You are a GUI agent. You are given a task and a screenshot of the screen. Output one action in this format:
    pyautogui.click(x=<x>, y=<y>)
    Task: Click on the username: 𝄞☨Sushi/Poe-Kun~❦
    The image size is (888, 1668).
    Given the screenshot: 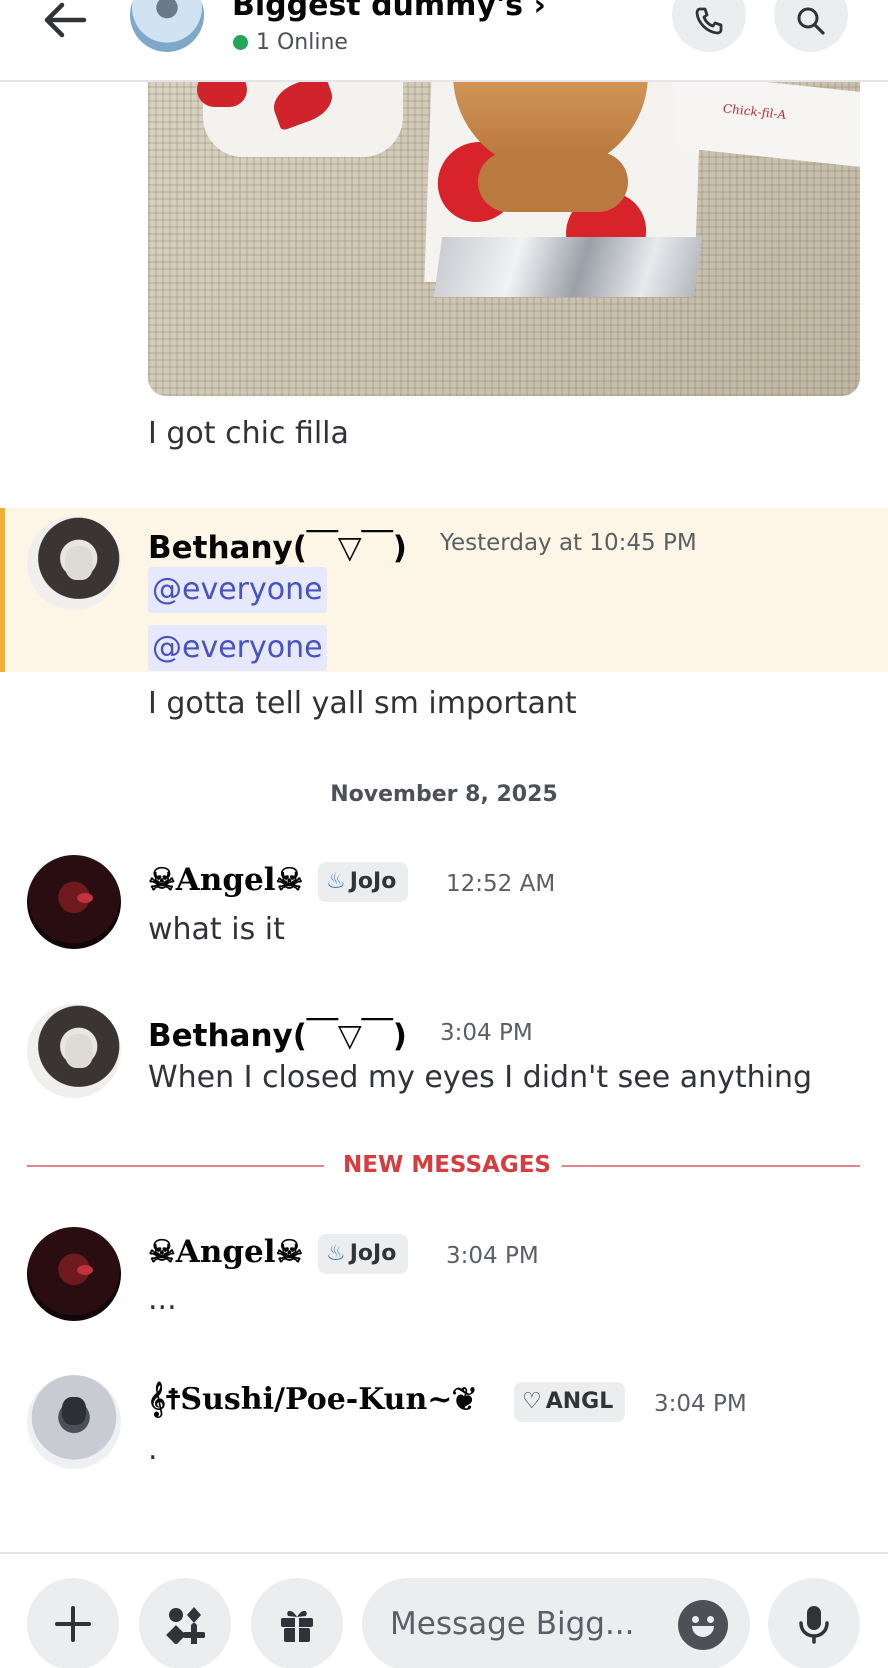 What is the action you would take?
    pyautogui.click(x=311, y=1399)
    